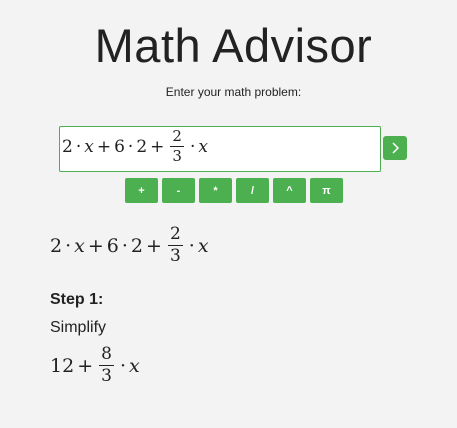  What do you see at coordinates (135, 146) in the screenshot?
I see `input-math-expression: 2 · x + 6 · 2 + 2 3 · x` at bounding box center [135, 146].